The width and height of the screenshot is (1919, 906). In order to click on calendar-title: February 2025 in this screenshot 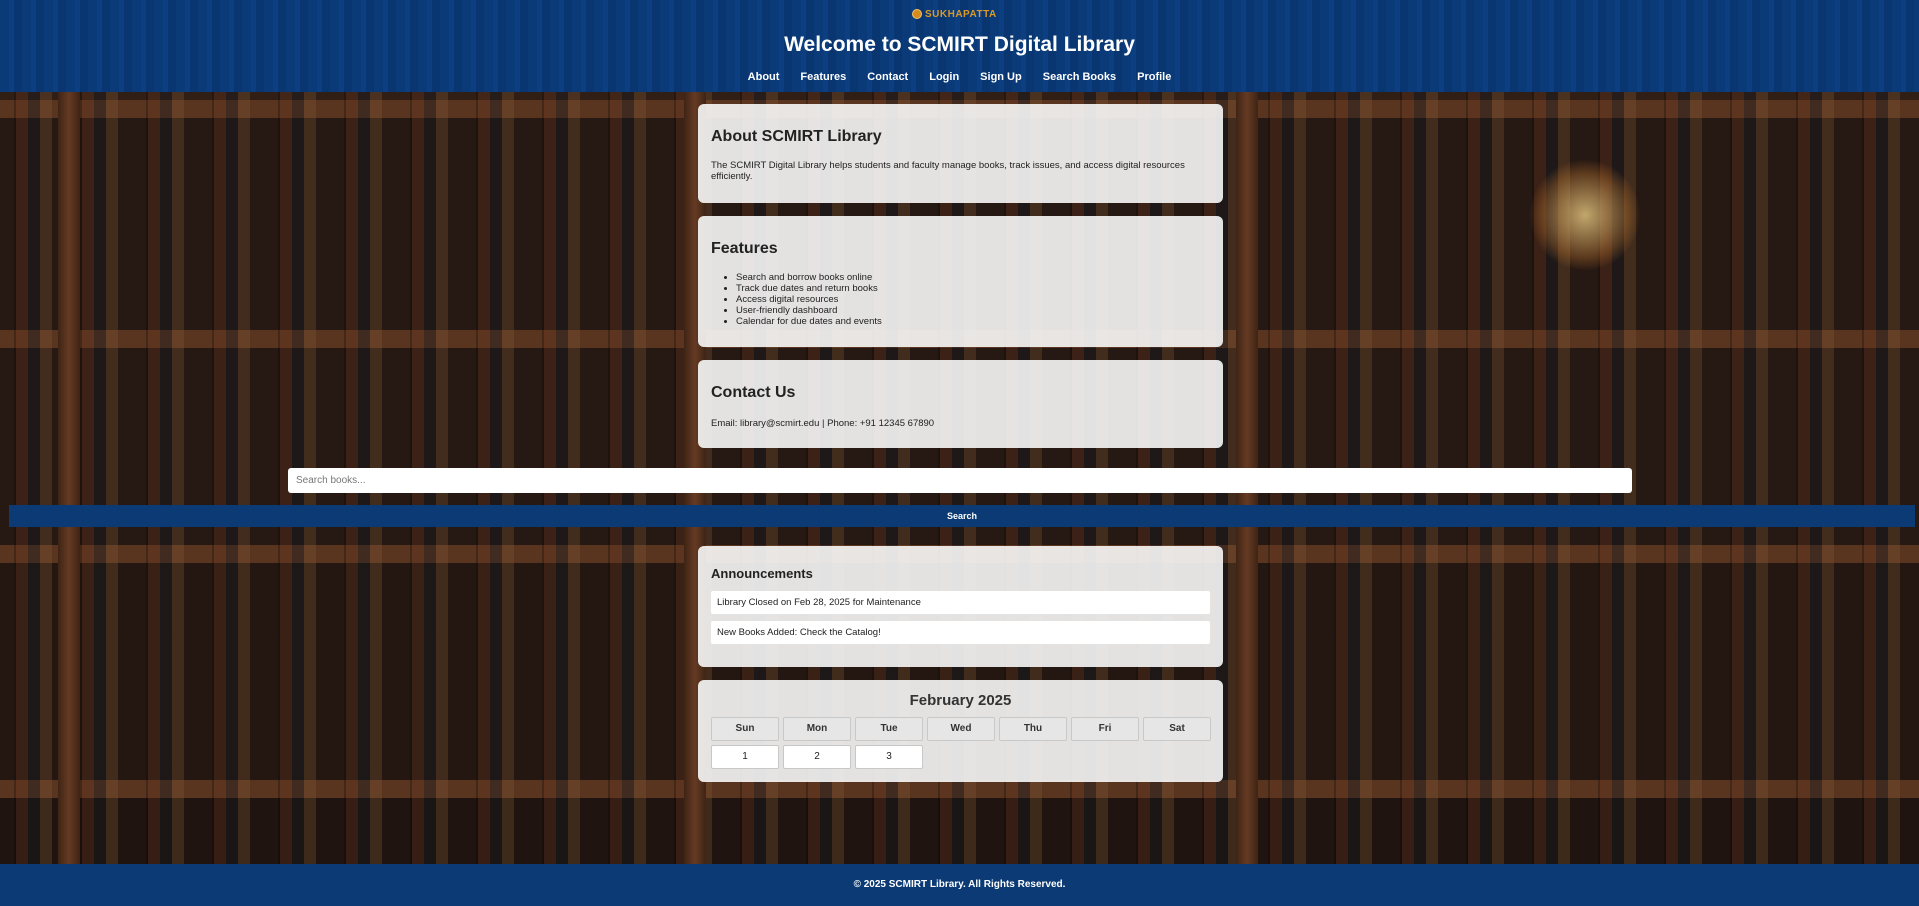, I will do `click(960, 700)`.